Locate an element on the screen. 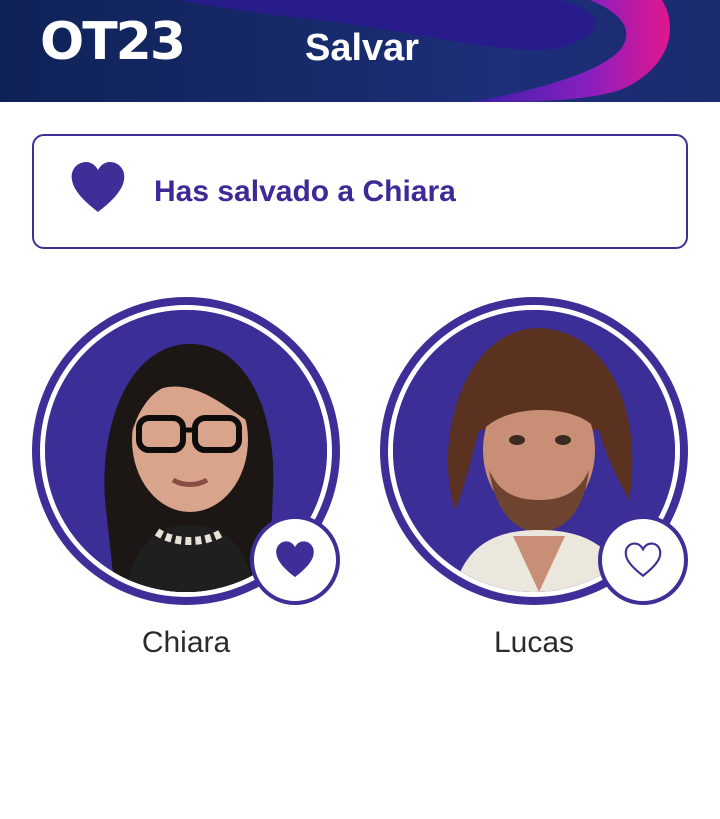  heart-outline-icon is located at coordinates (643, 560).